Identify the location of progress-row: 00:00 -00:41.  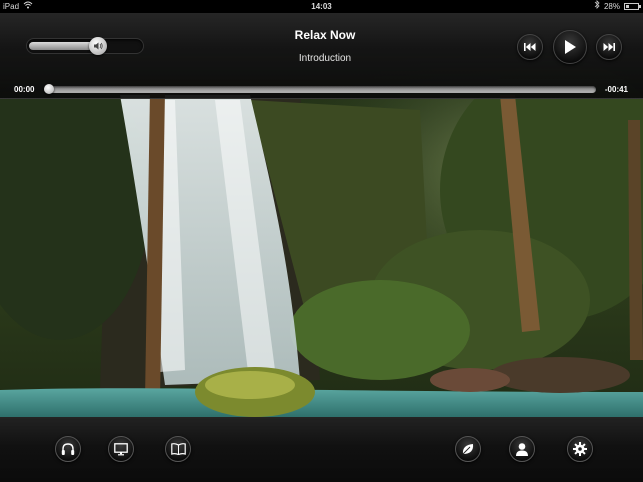
(321, 88).